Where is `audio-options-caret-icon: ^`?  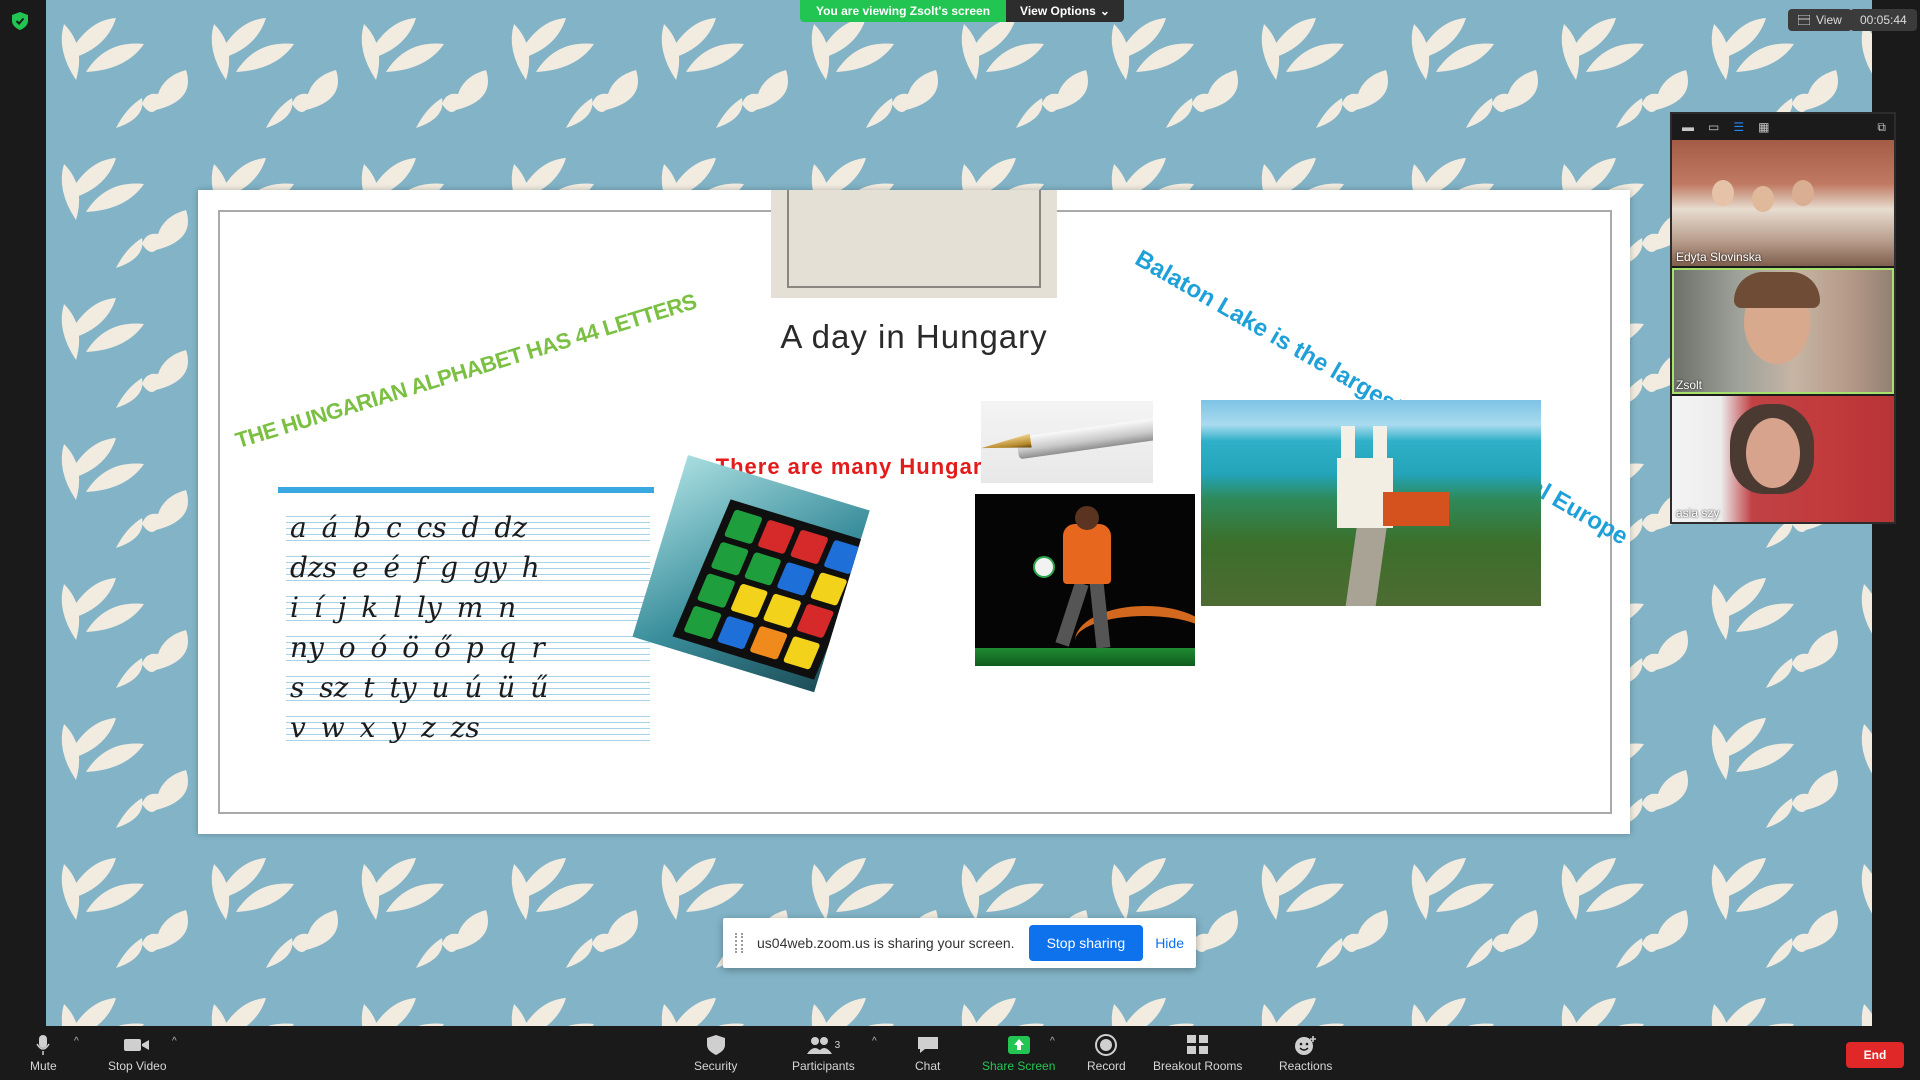 audio-options-caret-icon: ^ is located at coordinates (76, 1041).